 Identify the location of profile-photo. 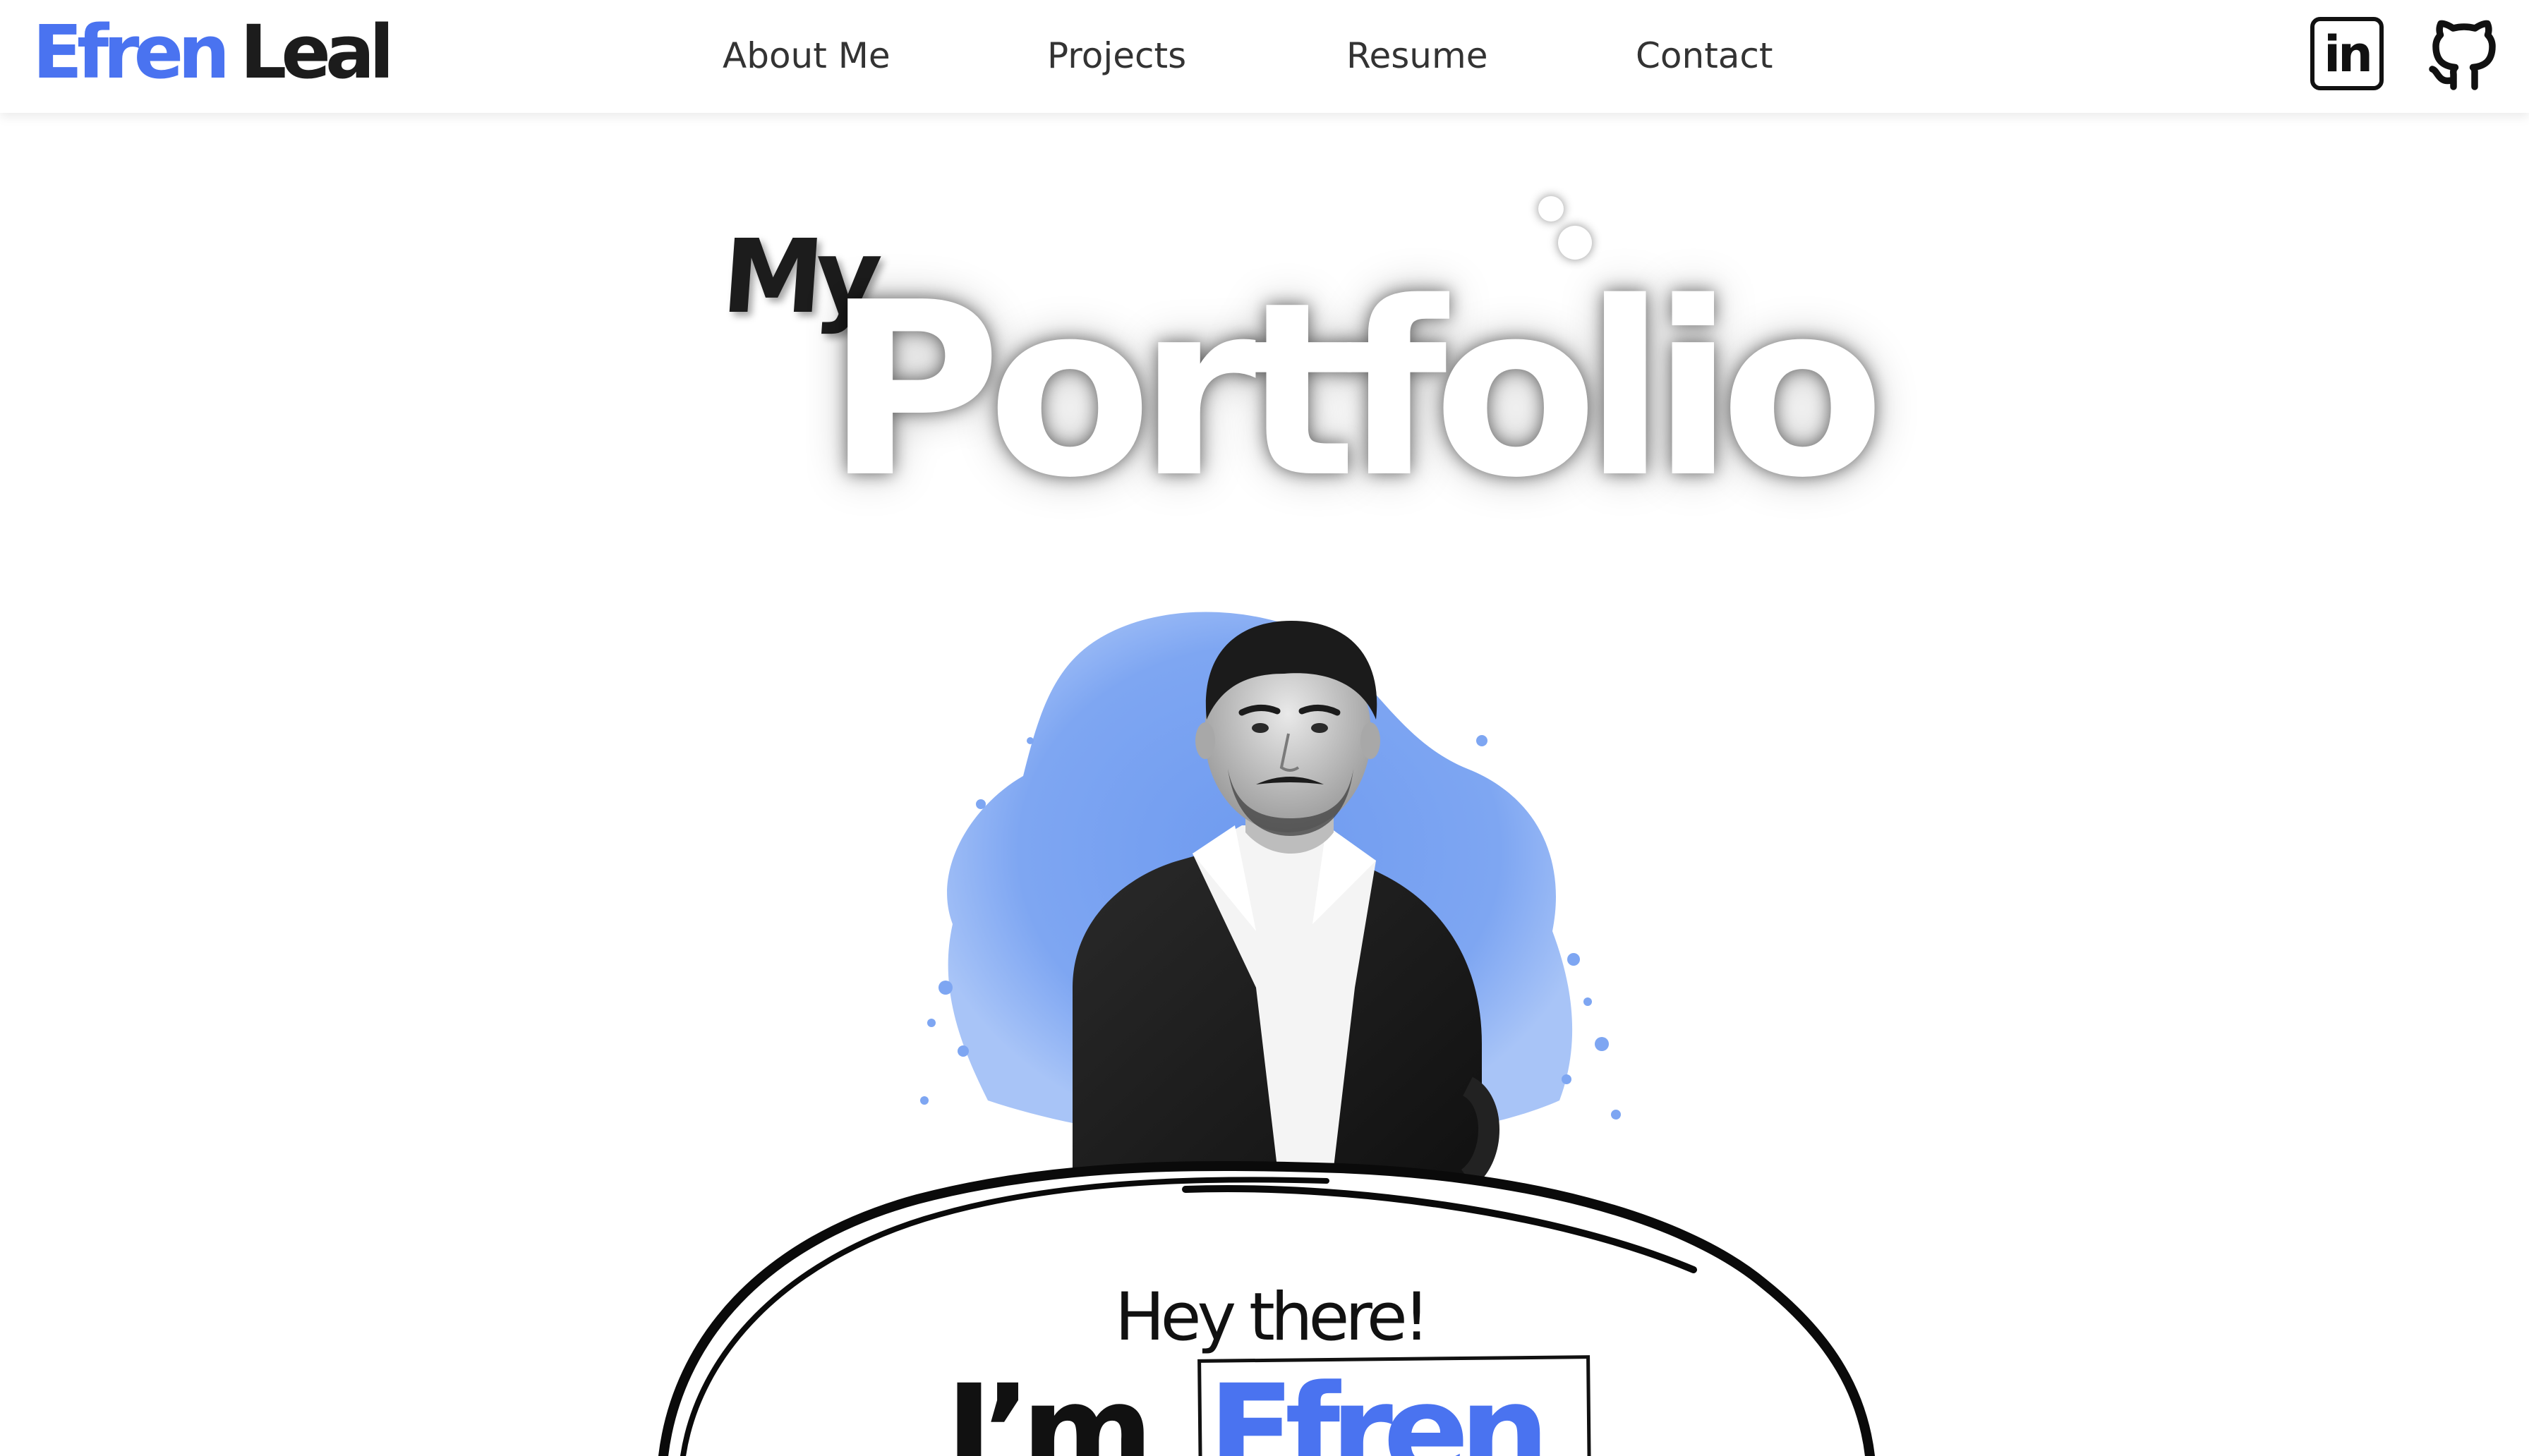
(1270, 910).